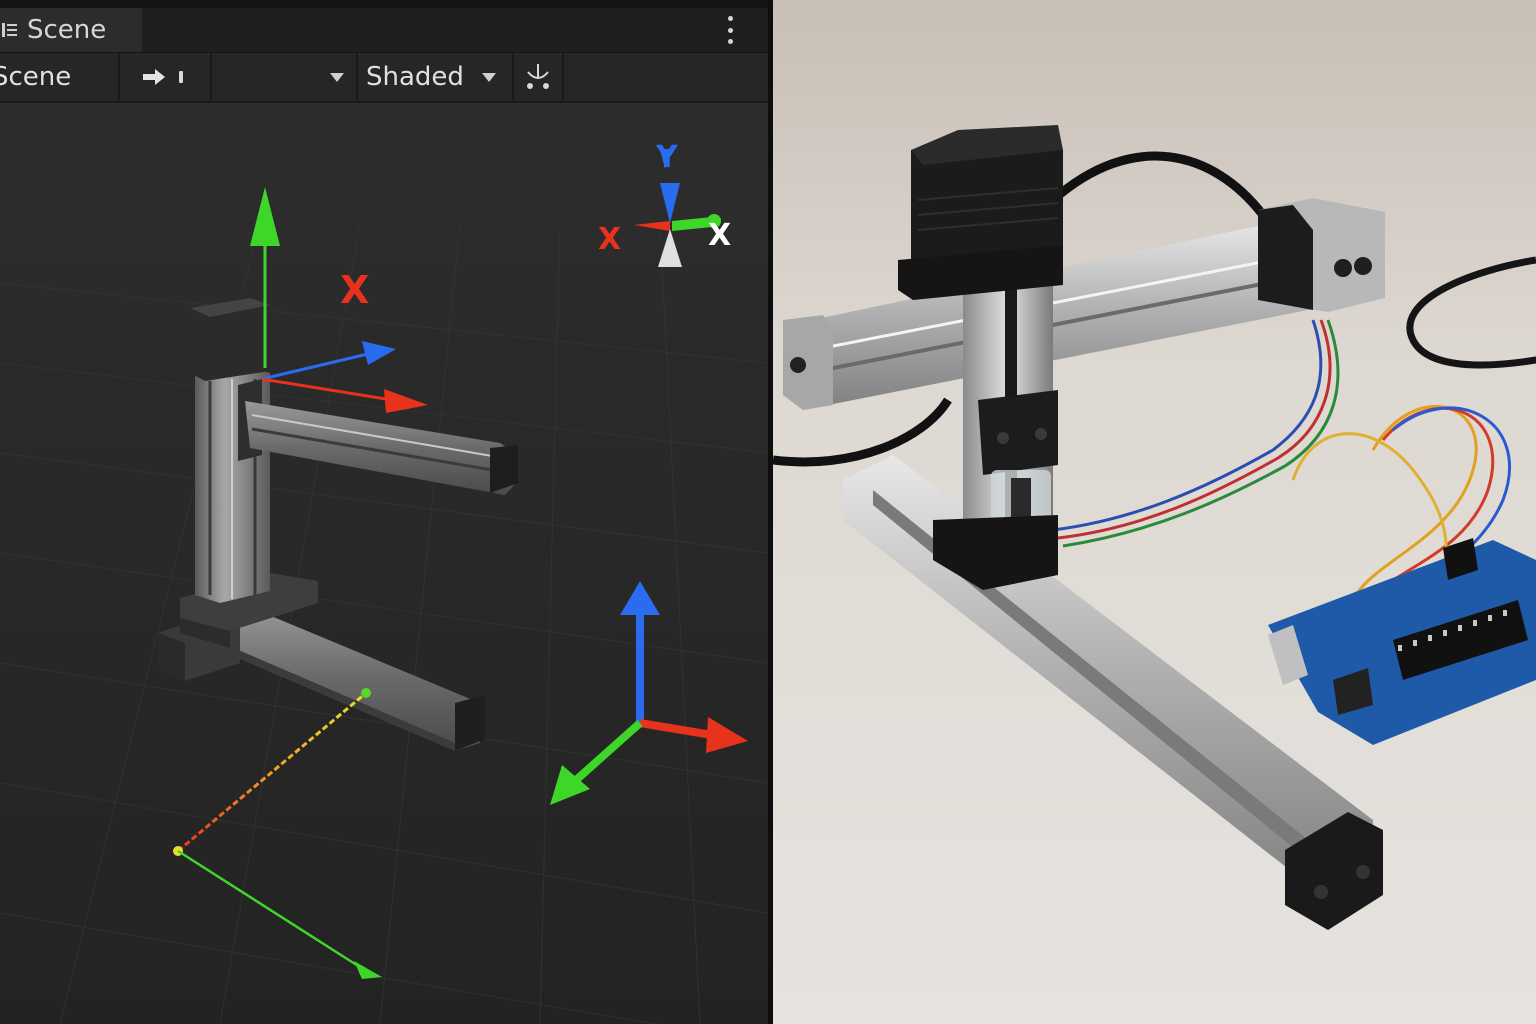  Describe the element at coordinates (36, 77) in the screenshot. I see `scene-dropdown-label: Scene` at that location.